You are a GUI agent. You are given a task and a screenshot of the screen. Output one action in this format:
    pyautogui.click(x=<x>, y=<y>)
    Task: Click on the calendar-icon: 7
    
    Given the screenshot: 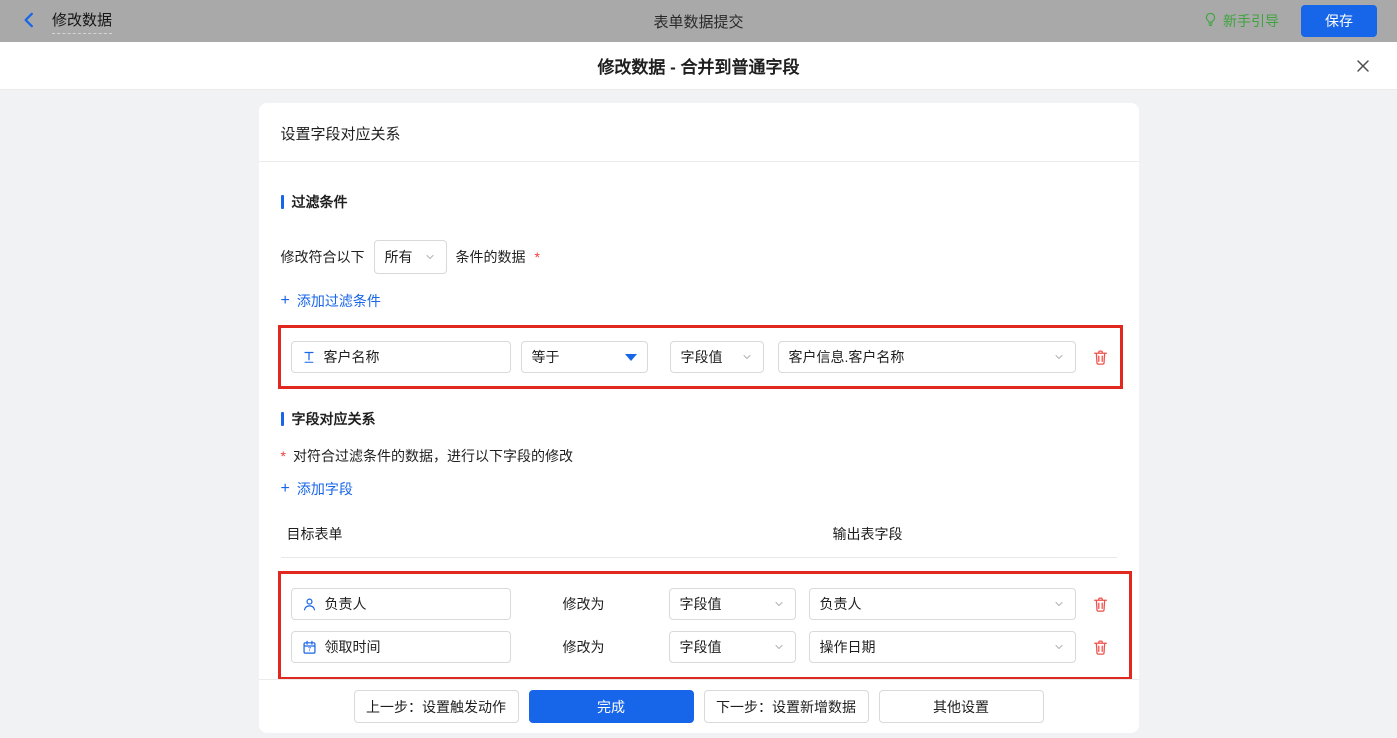 What is the action you would take?
    pyautogui.click(x=309, y=647)
    